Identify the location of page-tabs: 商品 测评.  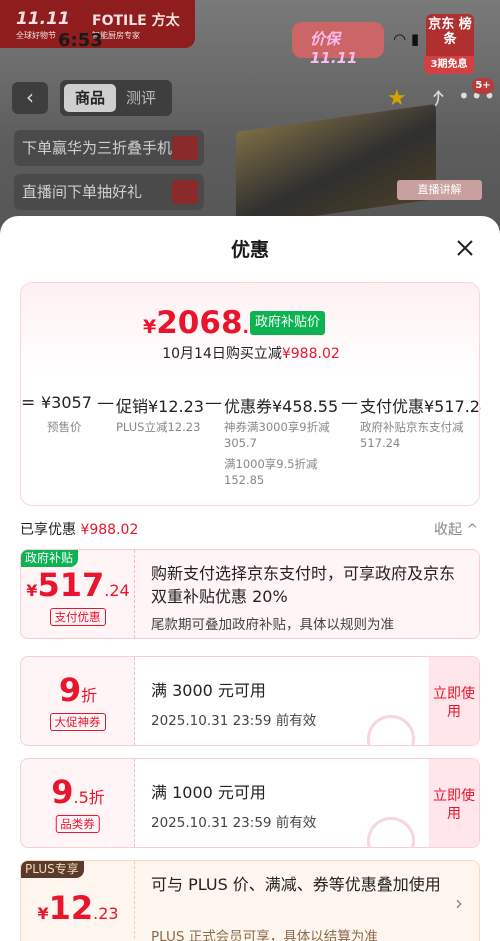
(116, 98).